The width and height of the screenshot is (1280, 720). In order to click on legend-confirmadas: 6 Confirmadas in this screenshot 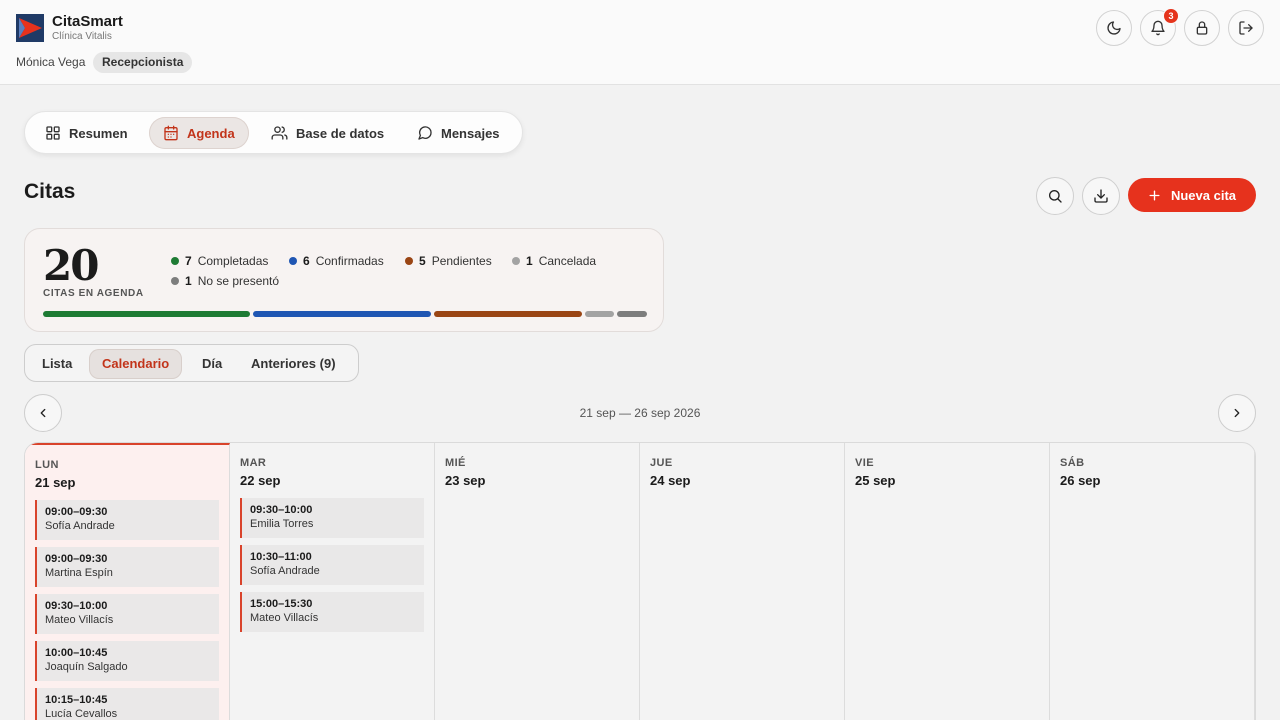, I will do `click(336, 261)`.